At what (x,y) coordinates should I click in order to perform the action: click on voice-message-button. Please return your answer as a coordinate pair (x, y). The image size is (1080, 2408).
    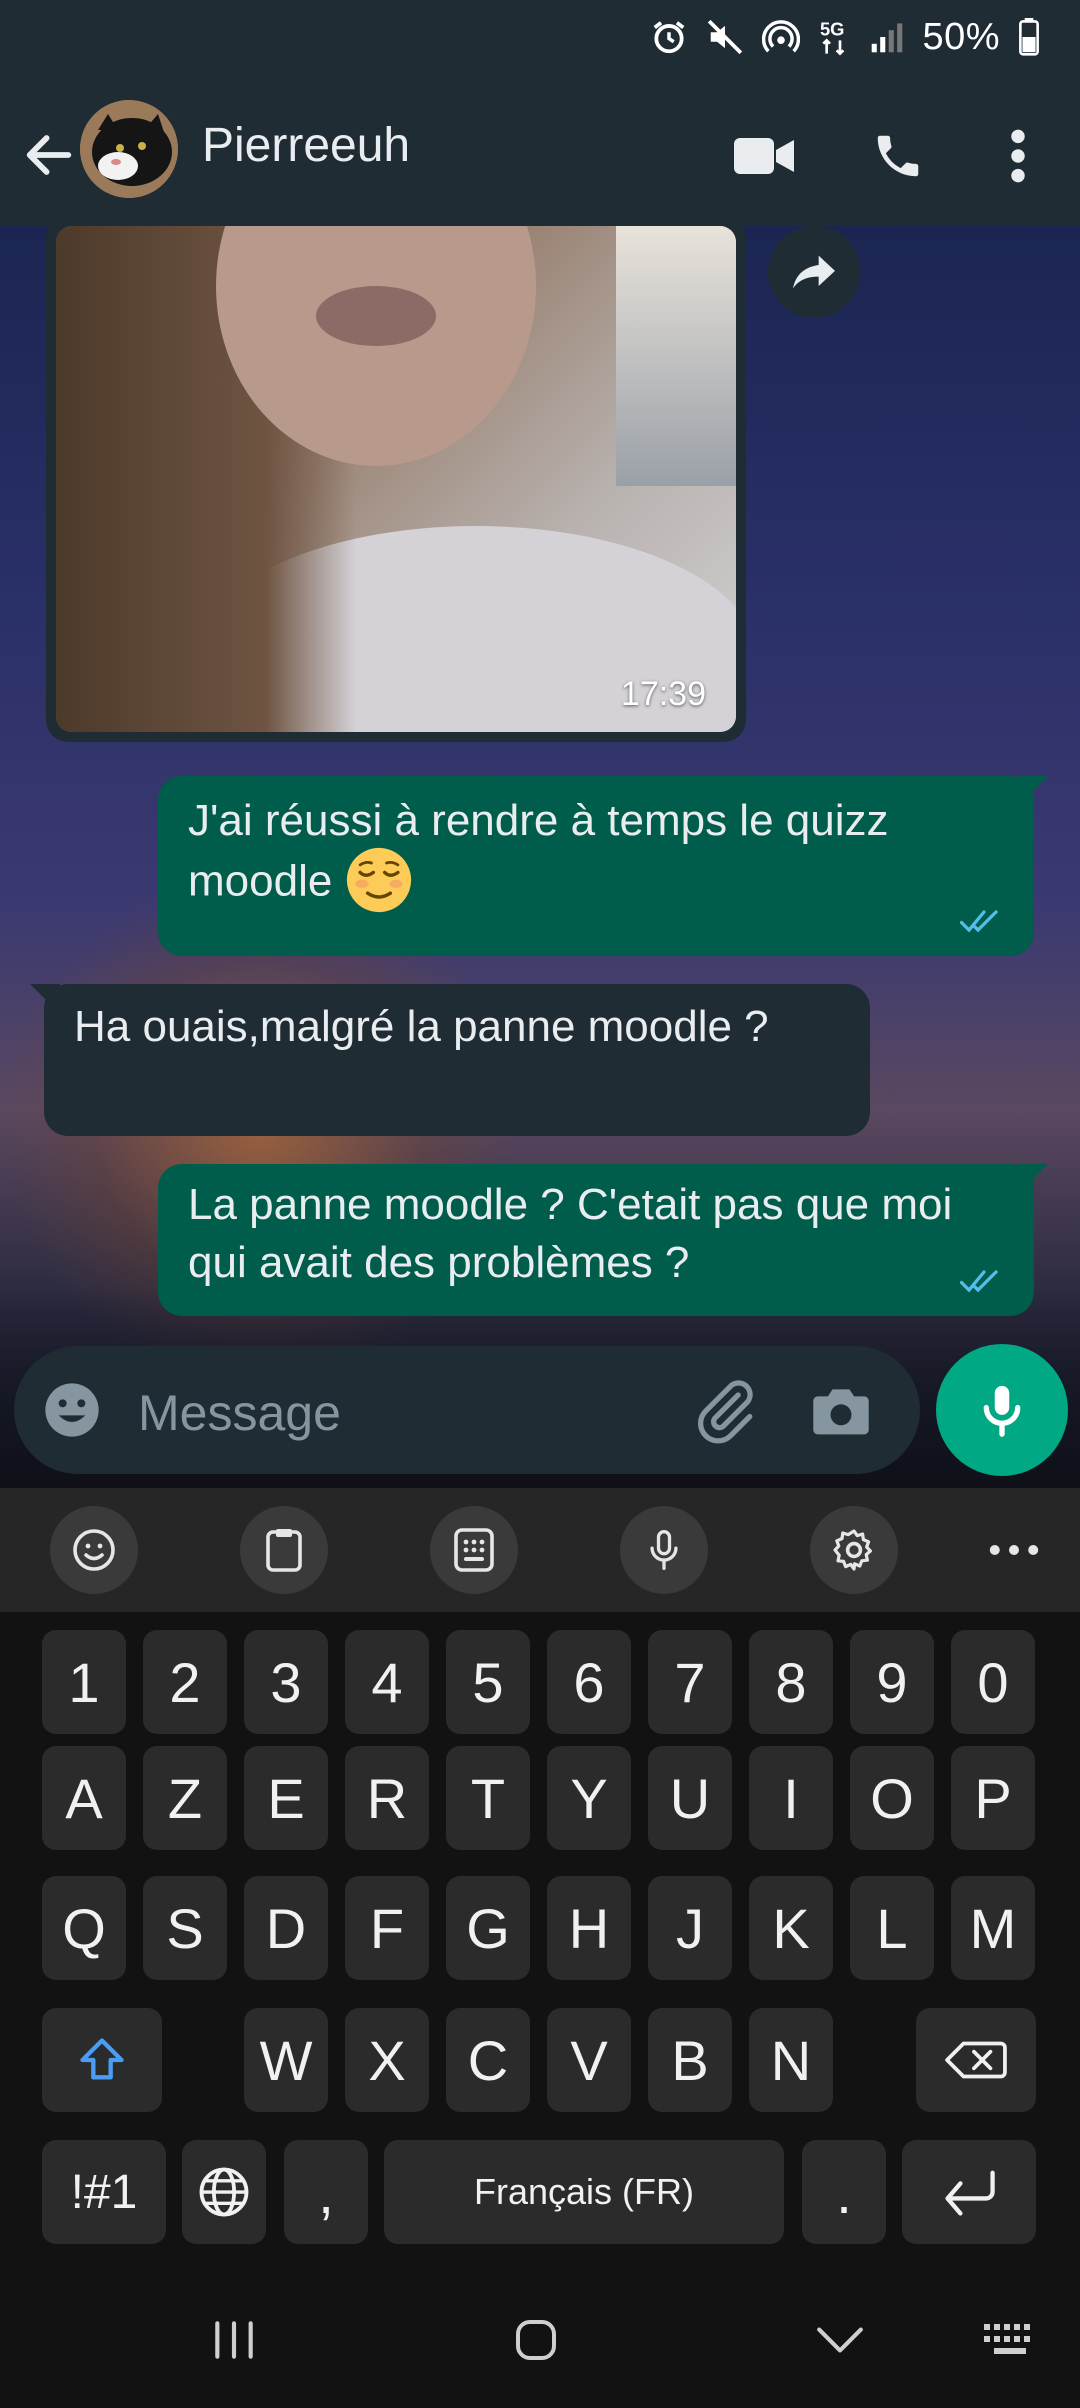
    Looking at the image, I should click on (1002, 1410).